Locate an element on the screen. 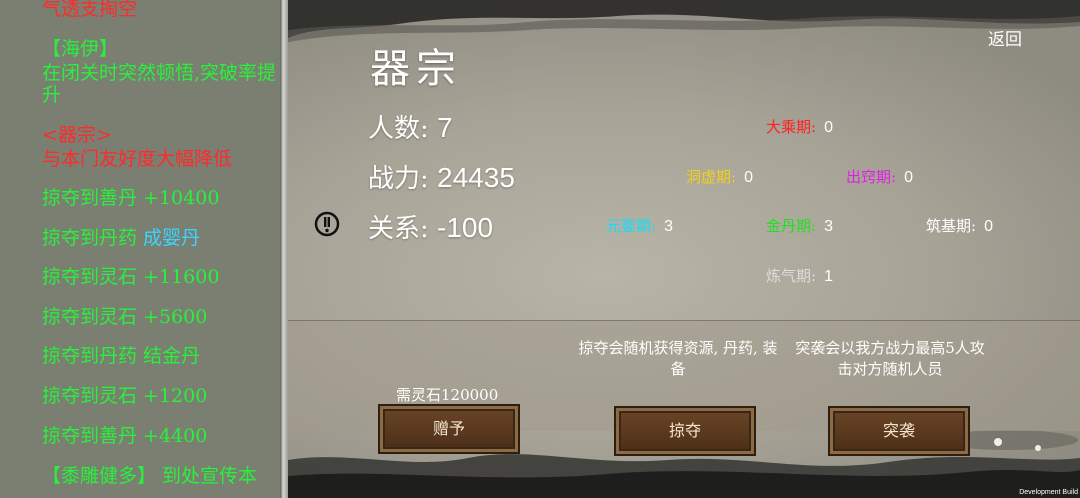 The width and height of the screenshot is (1080, 498). log-line: 【黍雕健多】 到处宣传本 is located at coordinates (150, 476).